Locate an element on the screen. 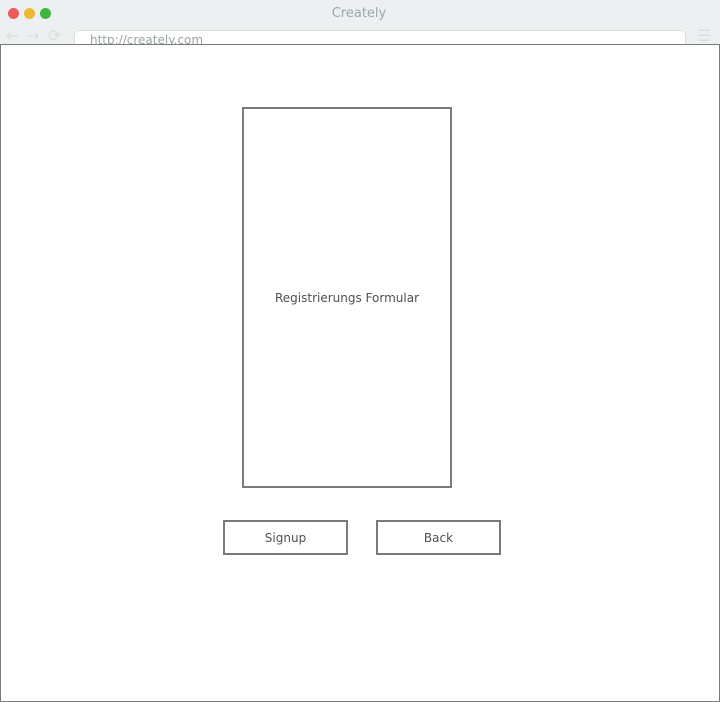  title-bar: Creately is located at coordinates (360, 13).